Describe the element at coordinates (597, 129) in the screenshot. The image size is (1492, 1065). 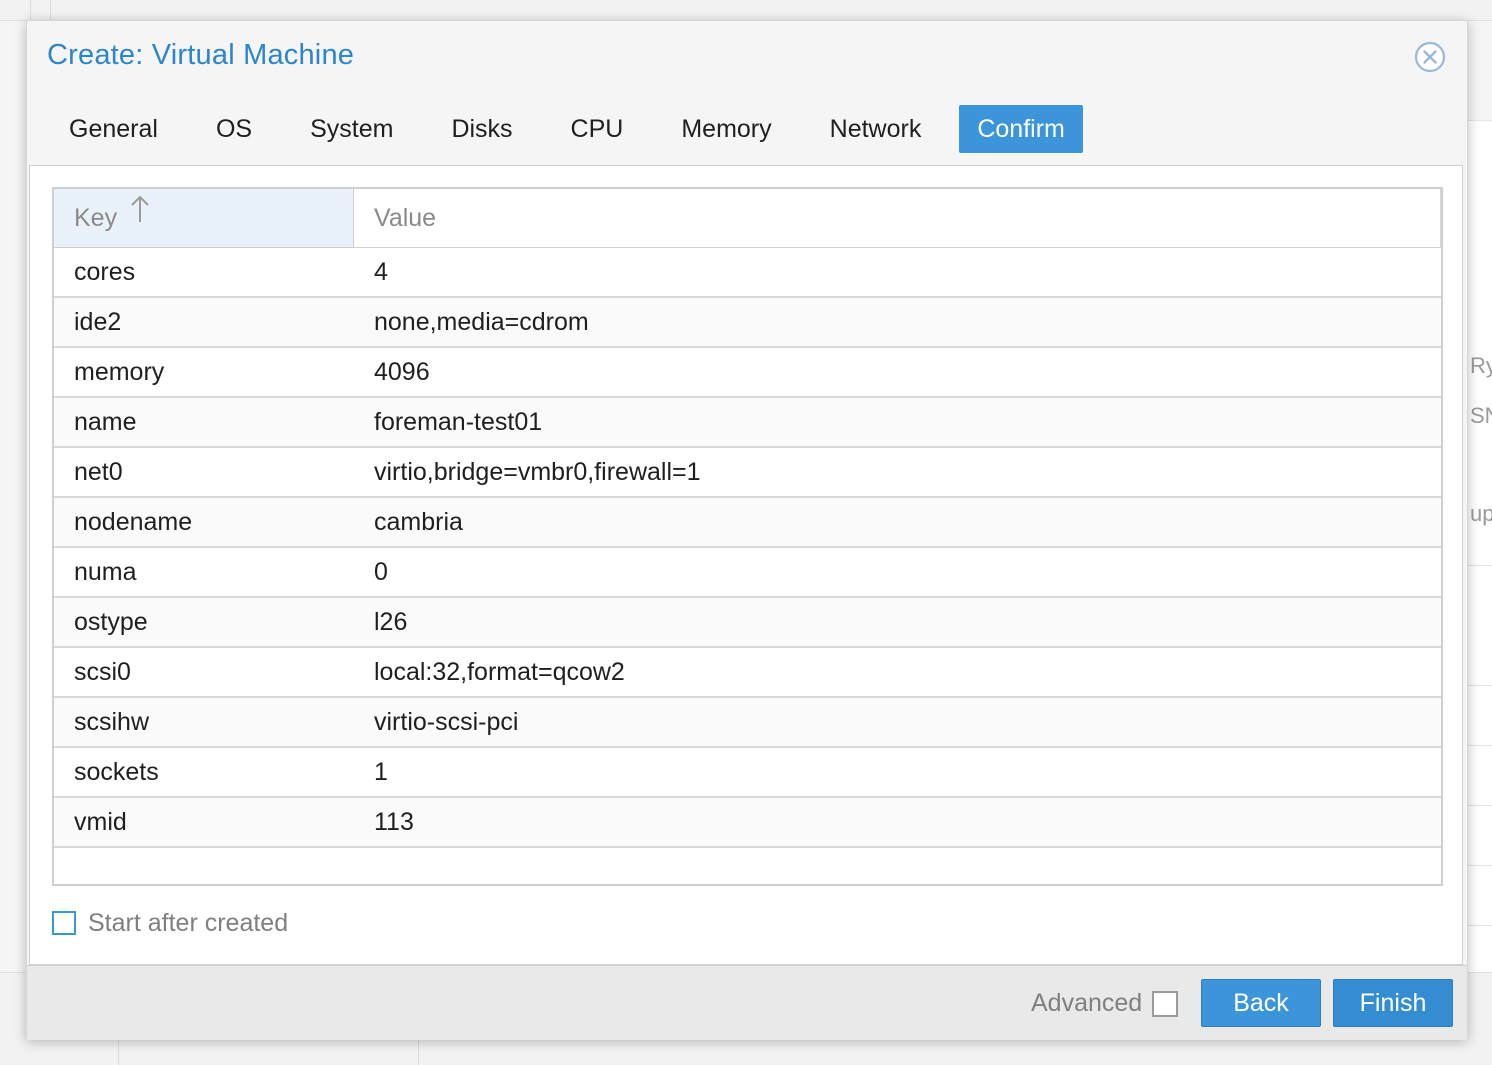
I see `tab-cpu: CPU` at that location.